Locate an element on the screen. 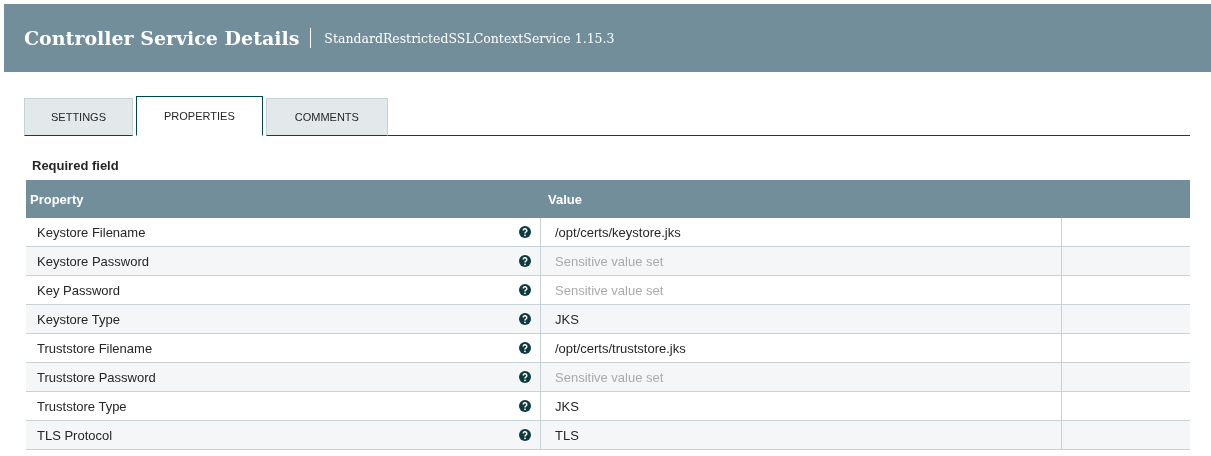 This screenshot has height=456, width=1211. property-name: TLS Protocol is located at coordinates (75, 435).